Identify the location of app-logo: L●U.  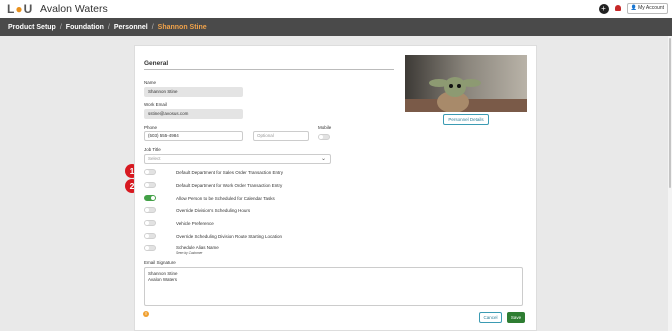
(20, 9).